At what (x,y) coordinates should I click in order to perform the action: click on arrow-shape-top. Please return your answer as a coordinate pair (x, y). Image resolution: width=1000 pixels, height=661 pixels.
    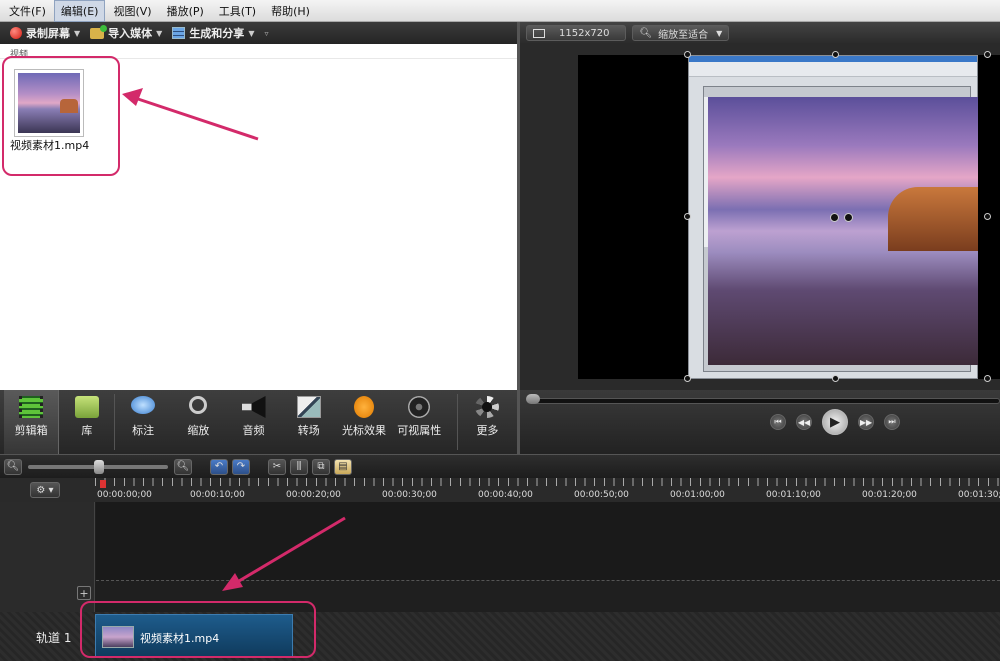
    Looking at the image, I should click on (190, 114).